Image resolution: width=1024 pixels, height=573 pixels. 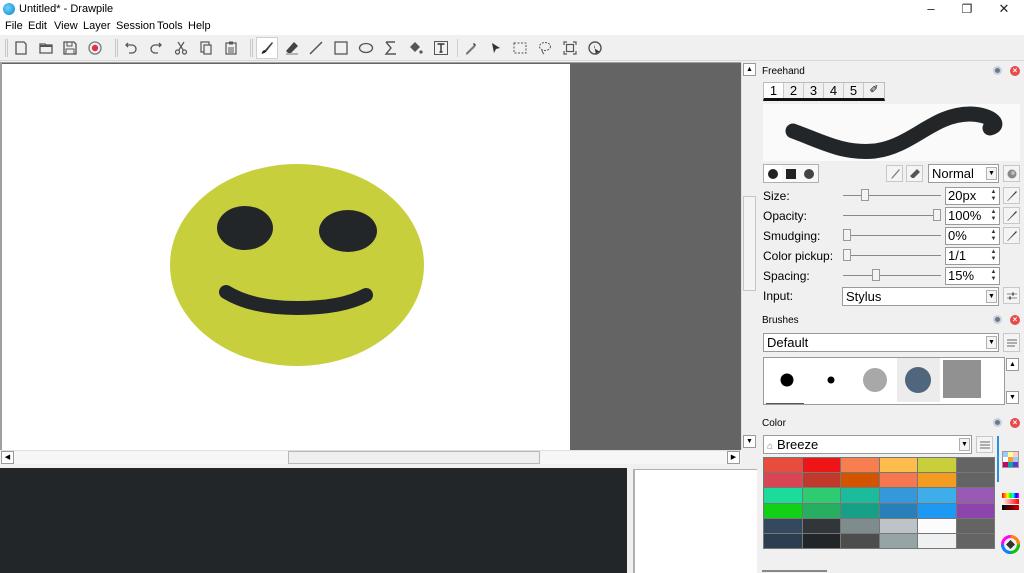 What do you see at coordinates (366, 48) in the screenshot?
I see `ellipse-tool-button` at bounding box center [366, 48].